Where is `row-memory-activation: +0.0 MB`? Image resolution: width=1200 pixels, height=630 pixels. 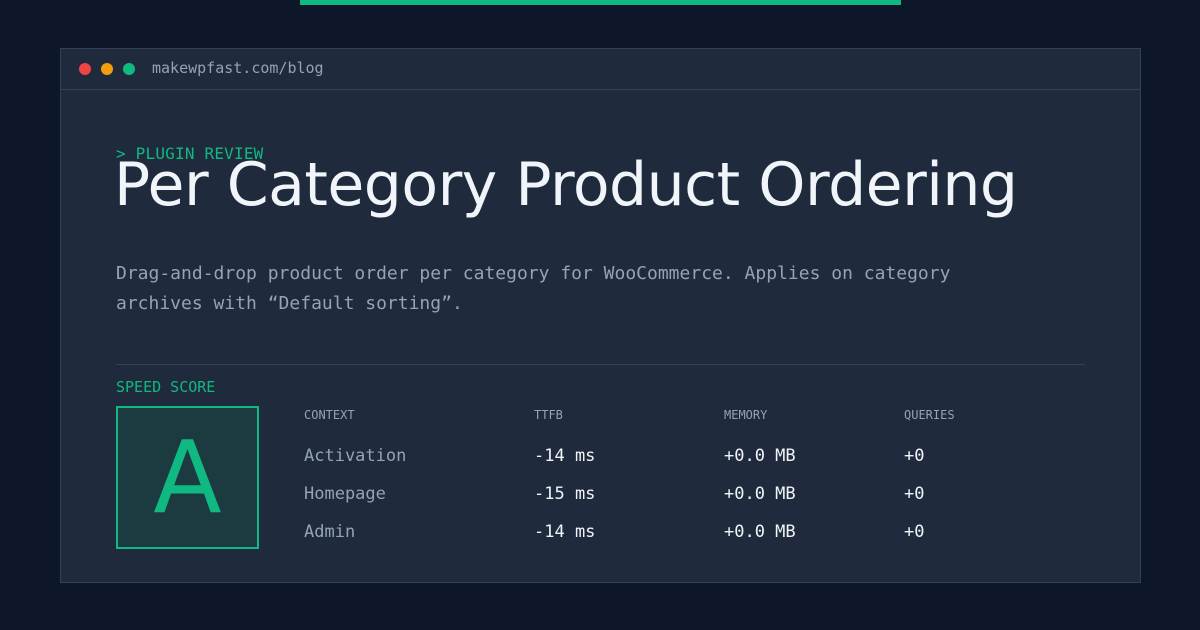
row-memory-activation: +0.0 MB is located at coordinates (760, 456).